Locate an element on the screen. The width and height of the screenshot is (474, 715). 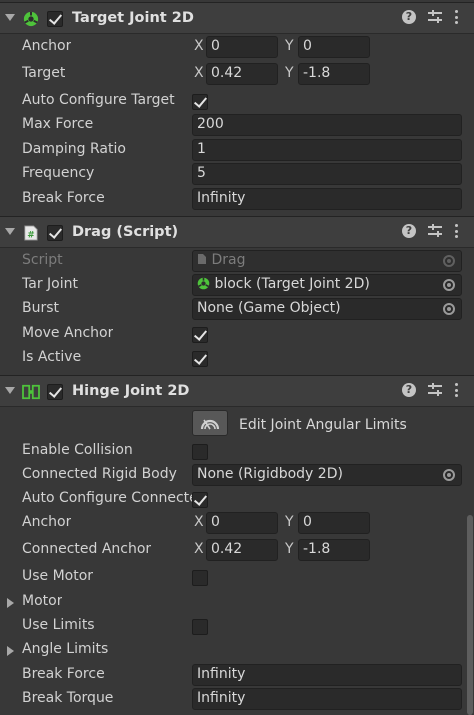
anchor-x-input: 0 is located at coordinates (242, 47).